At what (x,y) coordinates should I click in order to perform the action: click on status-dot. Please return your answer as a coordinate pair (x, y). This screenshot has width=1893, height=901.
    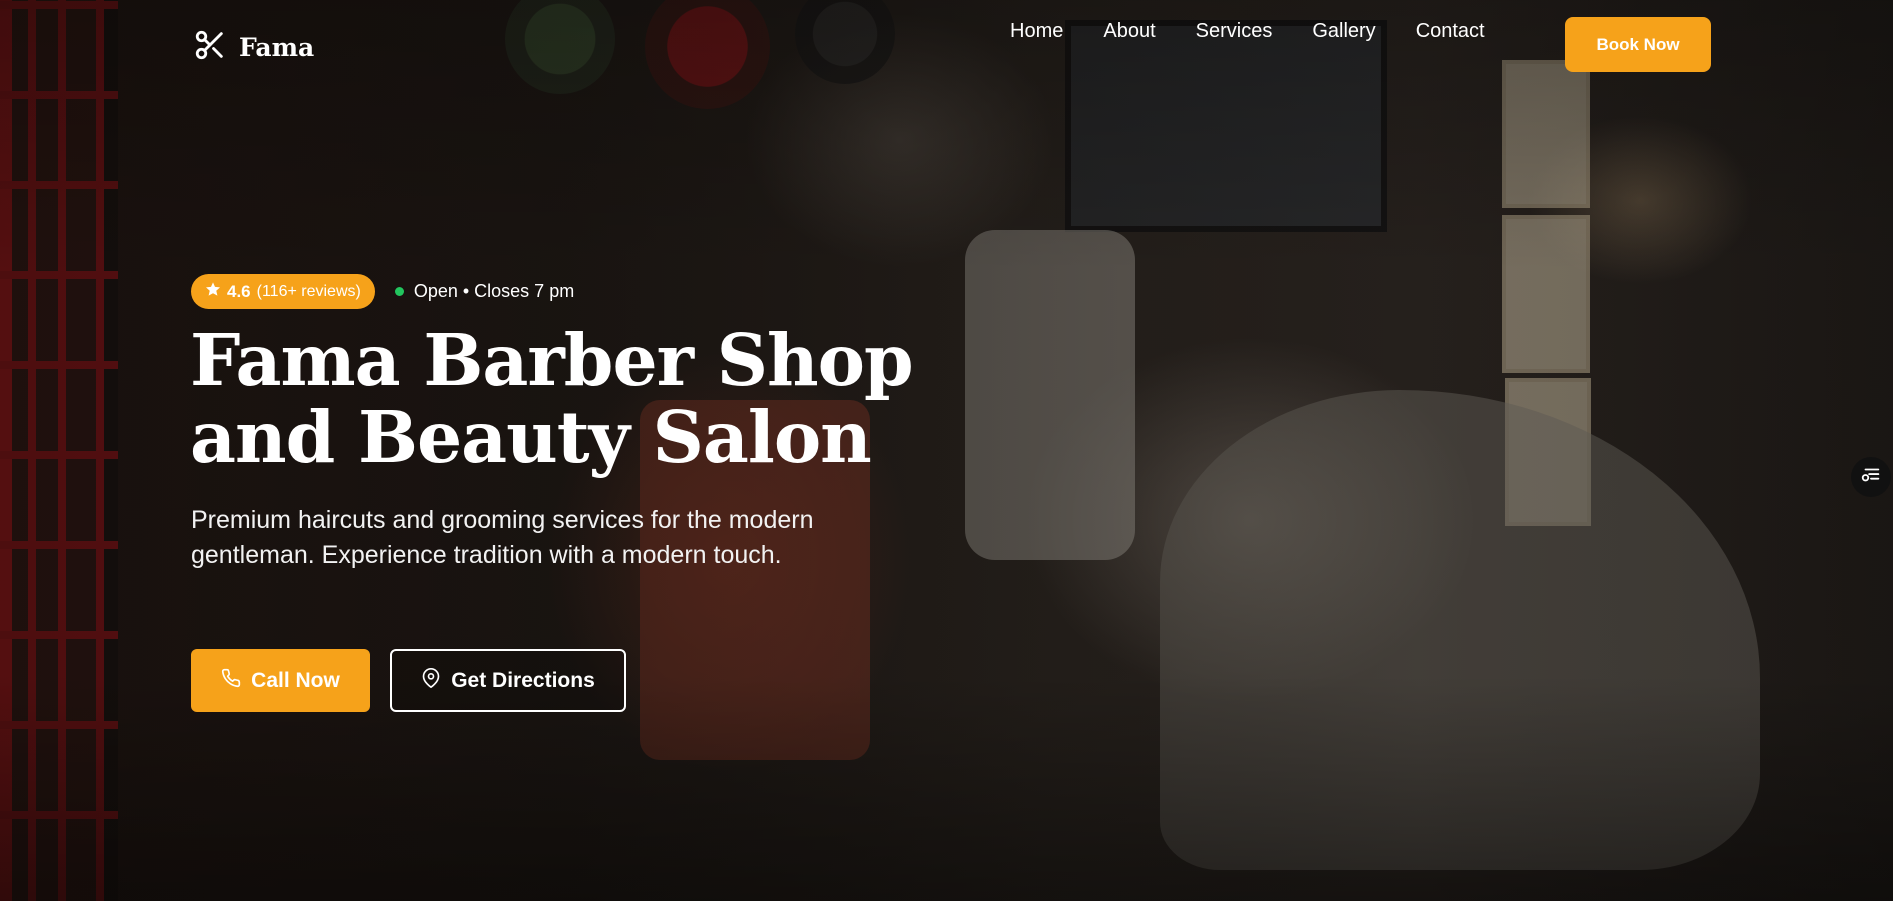
    Looking at the image, I should click on (399, 291).